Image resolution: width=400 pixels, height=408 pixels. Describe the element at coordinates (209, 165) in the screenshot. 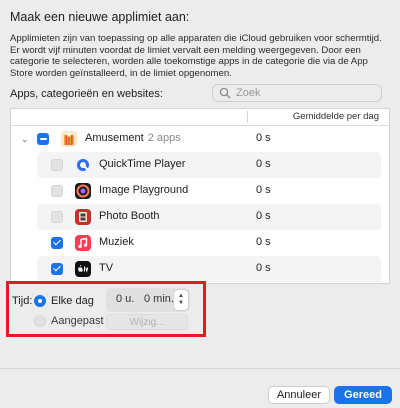

I see `list-item: QuickTime Player 0 s` at that location.